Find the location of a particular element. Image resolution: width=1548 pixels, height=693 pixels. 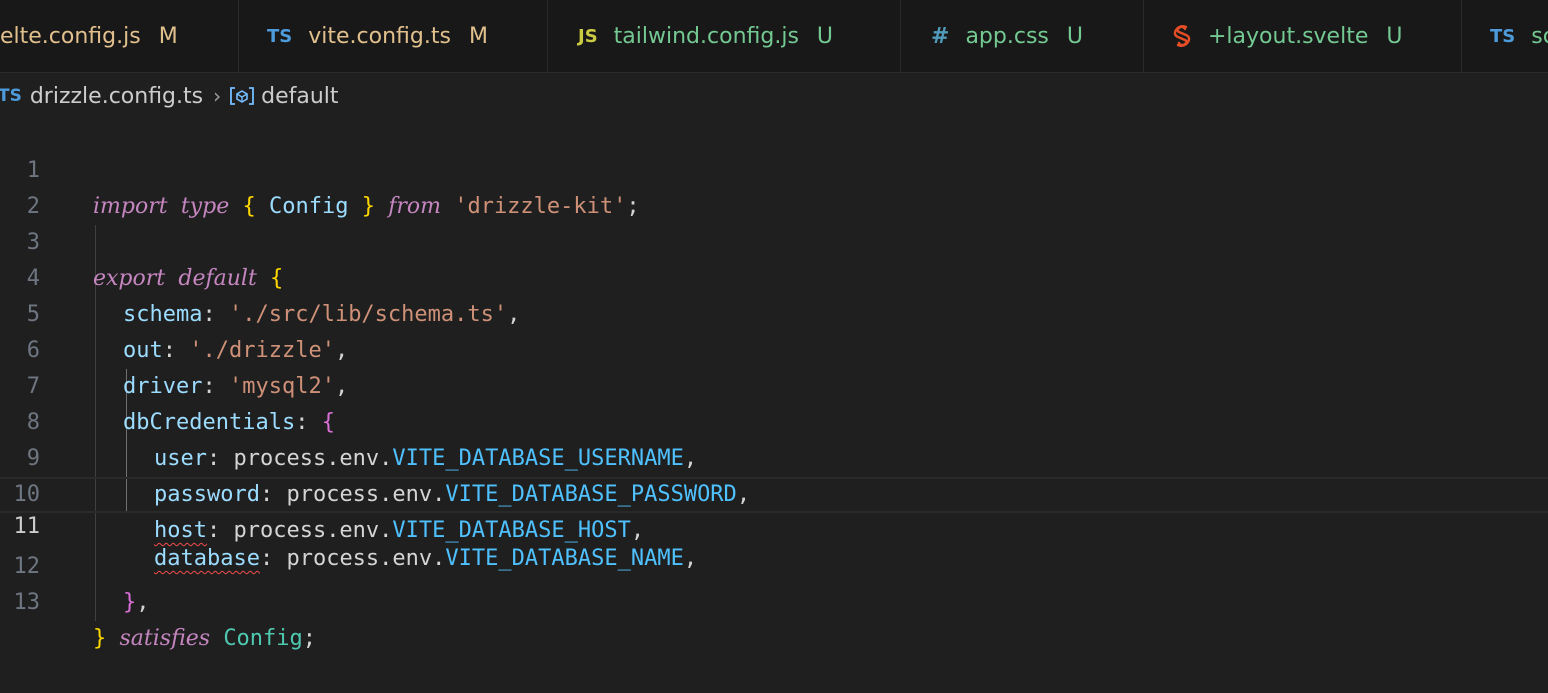

tab-tailwind-config: JS tailwind.config.js U is located at coordinates (724, 36).